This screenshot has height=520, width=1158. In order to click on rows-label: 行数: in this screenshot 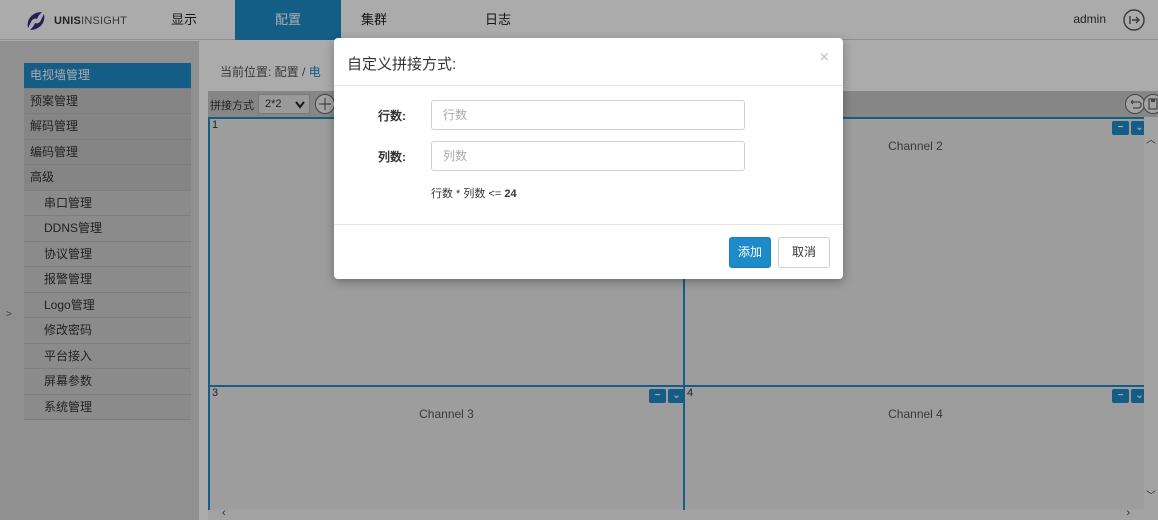, I will do `click(392, 116)`.